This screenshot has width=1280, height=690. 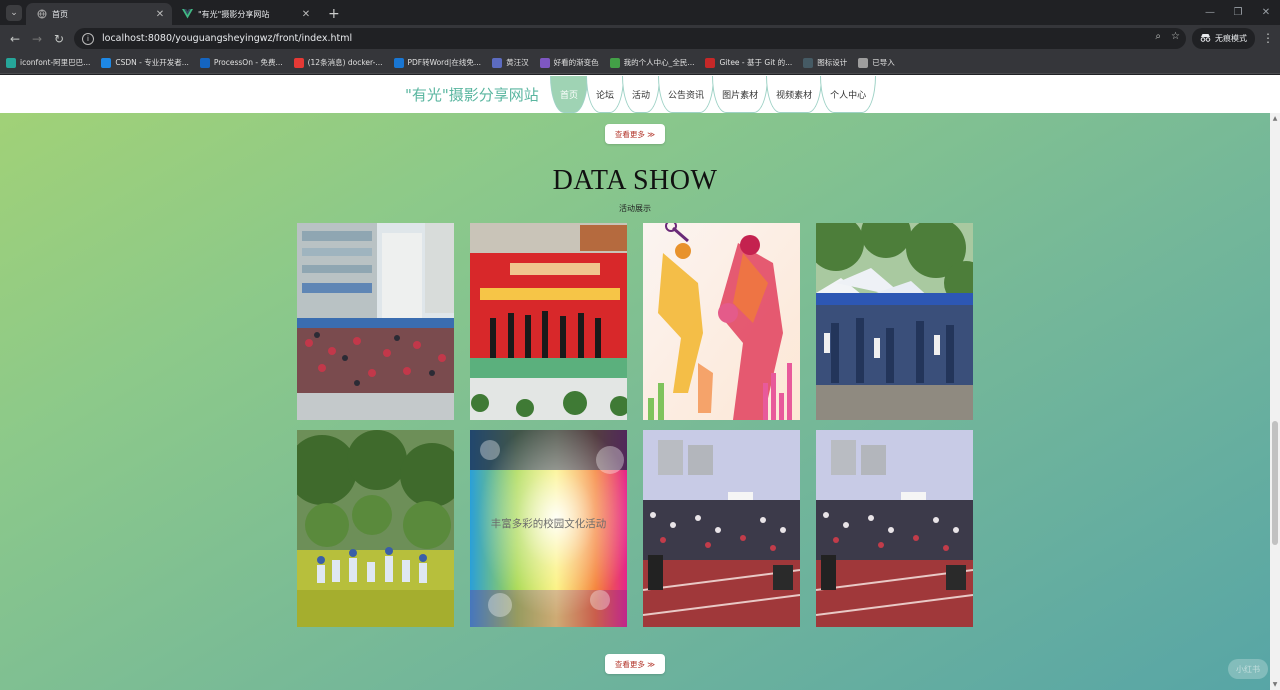 I want to click on pdf-icon, so click(x=398, y=62).